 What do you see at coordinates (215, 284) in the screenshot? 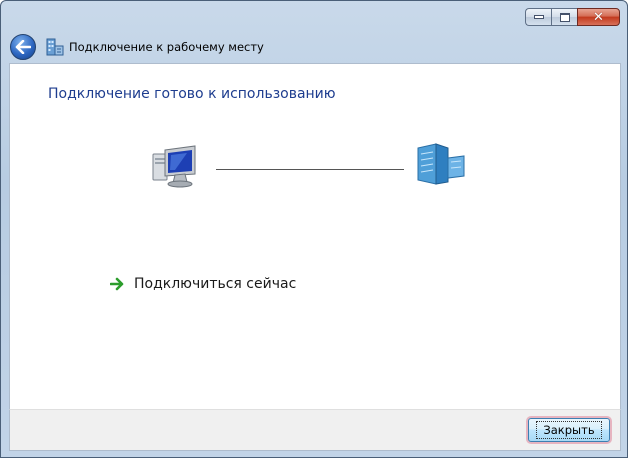
I see `connect-now-label: Подключиться сейчас` at bounding box center [215, 284].